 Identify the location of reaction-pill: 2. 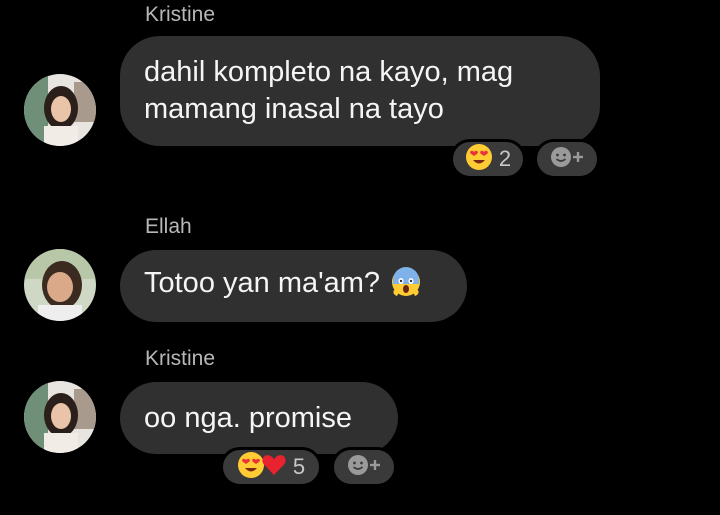
(488, 159).